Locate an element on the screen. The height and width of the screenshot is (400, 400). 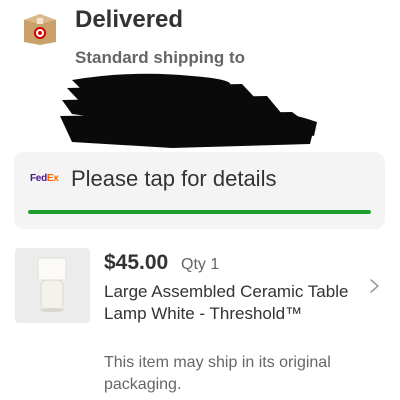
fedex-logo: FedEx is located at coordinates (44, 178).